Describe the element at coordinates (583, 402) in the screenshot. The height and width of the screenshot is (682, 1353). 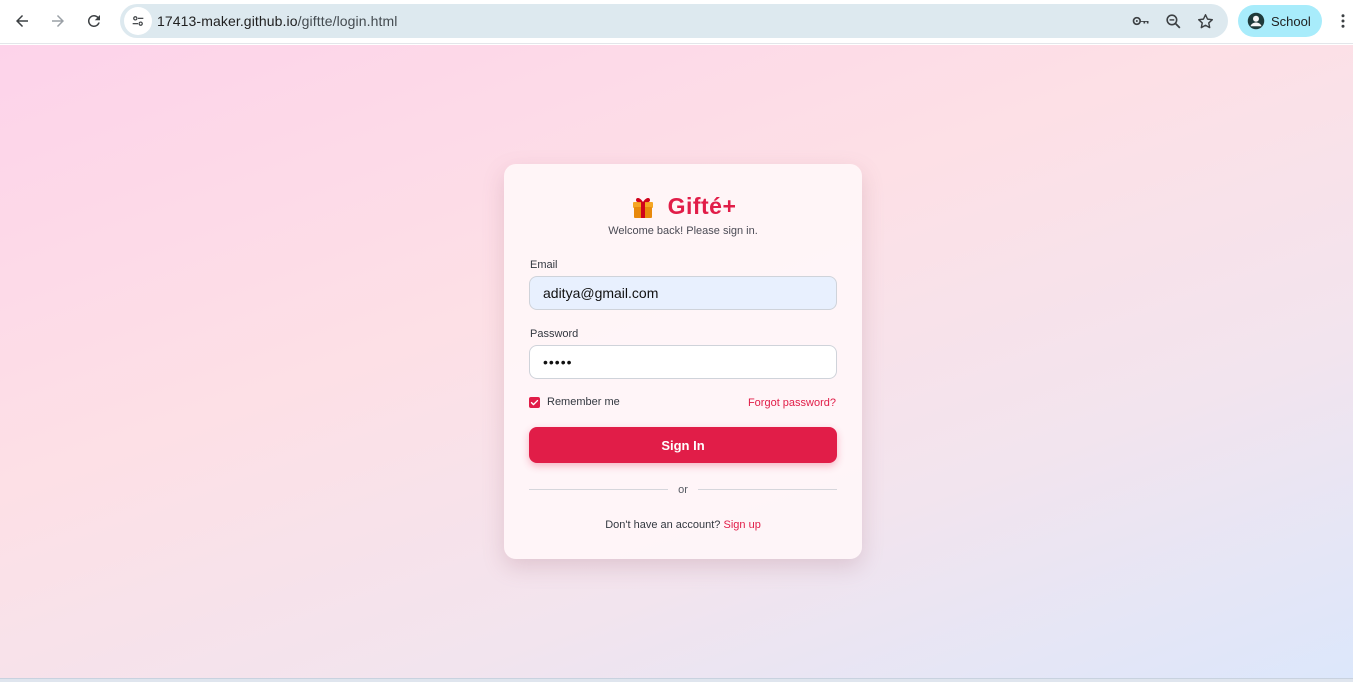
I see `remember-label: Remember me` at that location.